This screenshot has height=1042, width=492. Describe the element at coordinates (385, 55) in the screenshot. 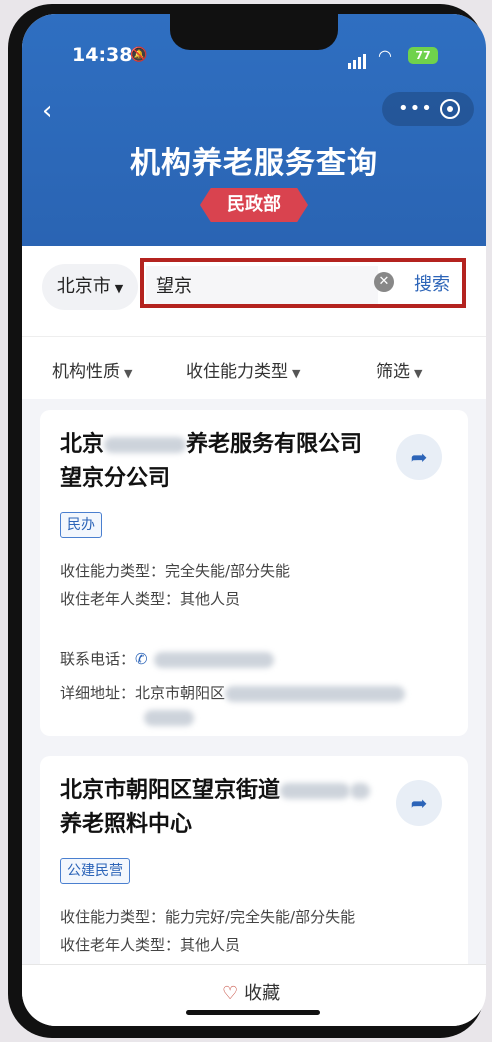

I see `wifi-icon: ◠` at that location.